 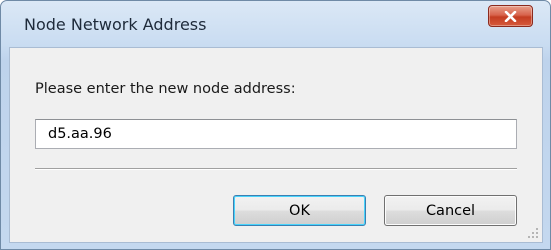 I want to click on address-prompt-label: Please enter the new node address:, so click(x=165, y=89).